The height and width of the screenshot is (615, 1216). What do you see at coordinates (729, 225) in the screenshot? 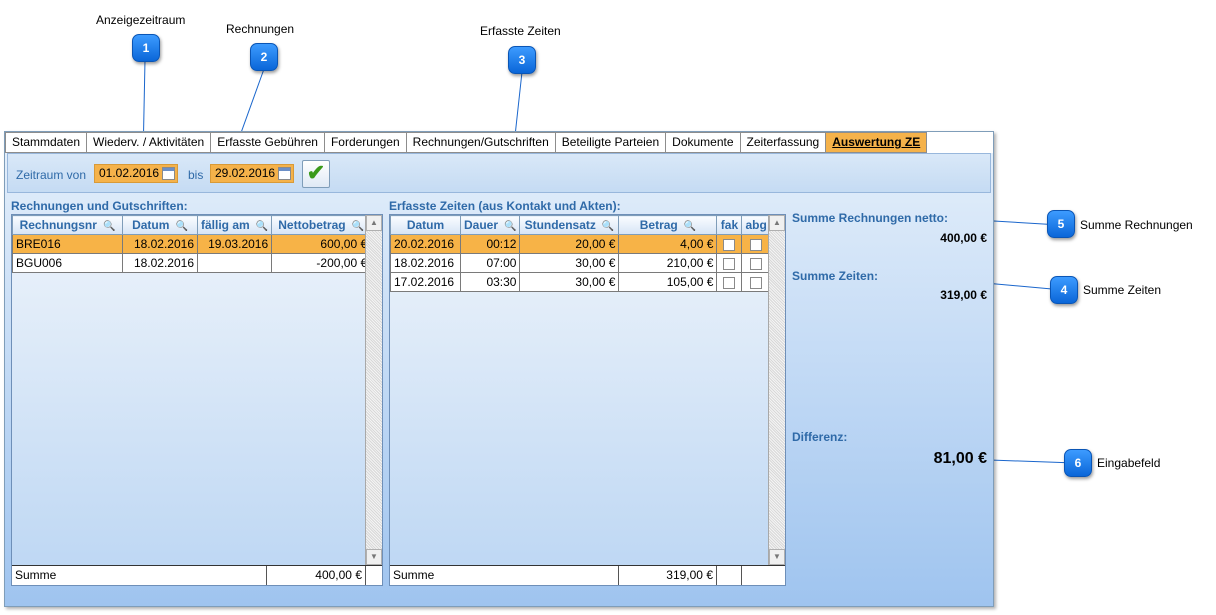
I see `column-header-fak: fak` at bounding box center [729, 225].